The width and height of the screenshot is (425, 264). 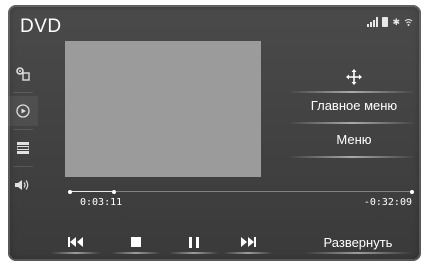 I want to click on move-arrows-icon, so click(x=354, y=77).